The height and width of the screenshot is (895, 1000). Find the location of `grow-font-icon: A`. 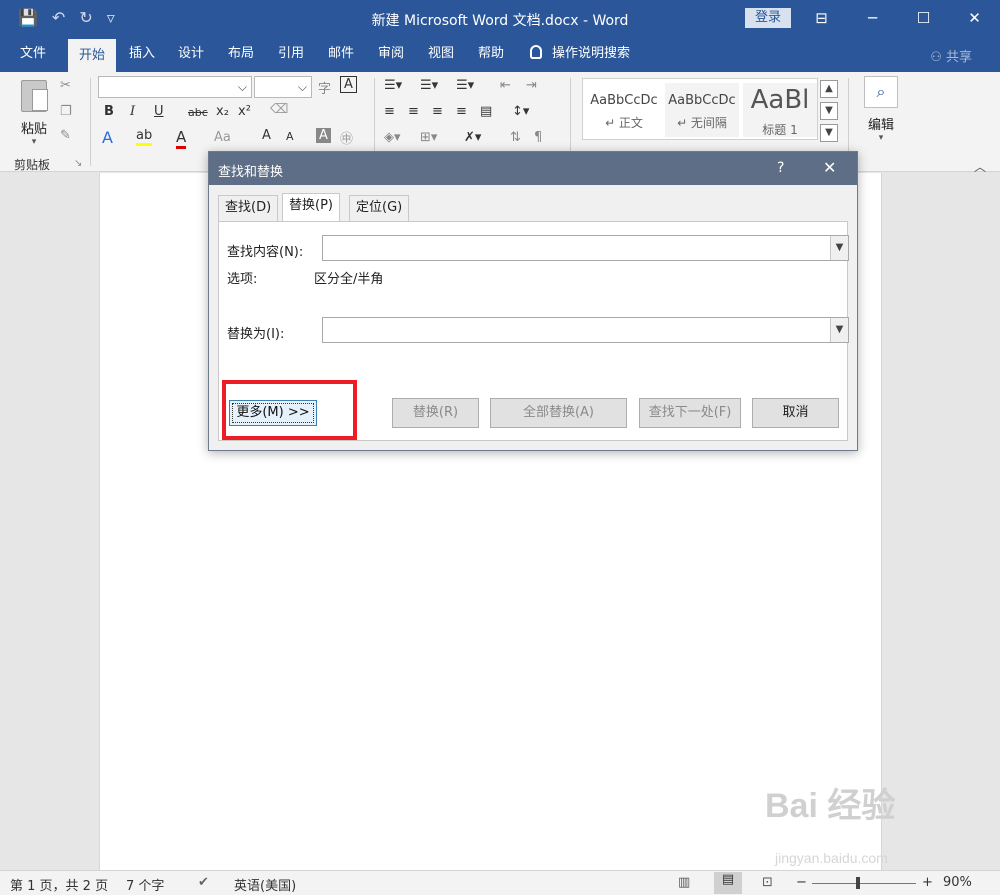

grow-font-icon: A is located at coordinates (266, 135).